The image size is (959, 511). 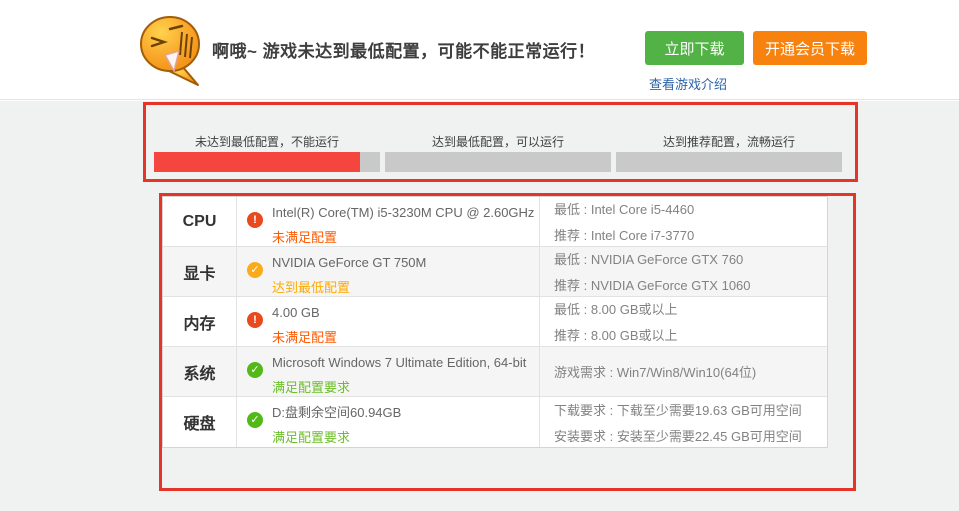 I want to click on row-label: CPU, so click(x=200, y=221).